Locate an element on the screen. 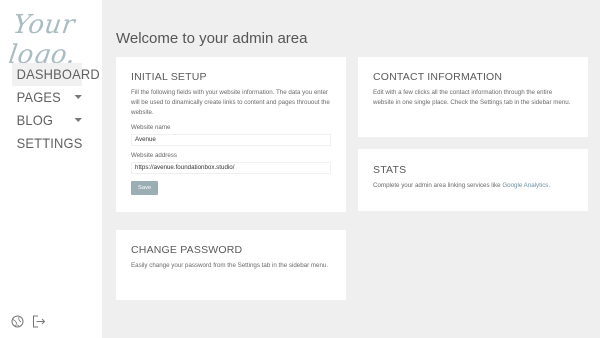  sidebar-item-label: BLOG is located at coordinates (35, 120).